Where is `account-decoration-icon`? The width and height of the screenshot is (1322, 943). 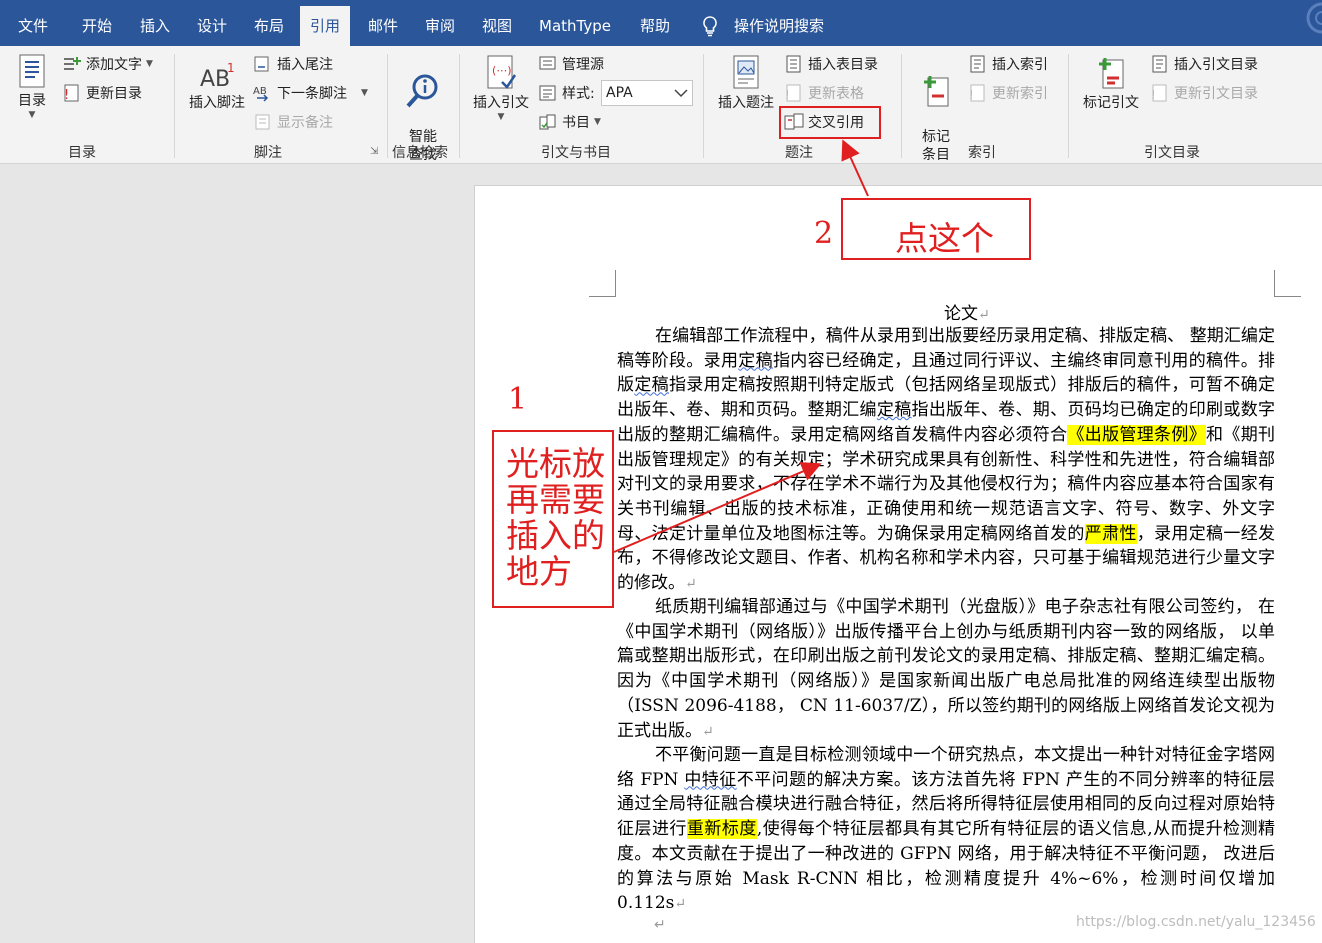 account-decoration-icon is located at coordinates (1314, 18).